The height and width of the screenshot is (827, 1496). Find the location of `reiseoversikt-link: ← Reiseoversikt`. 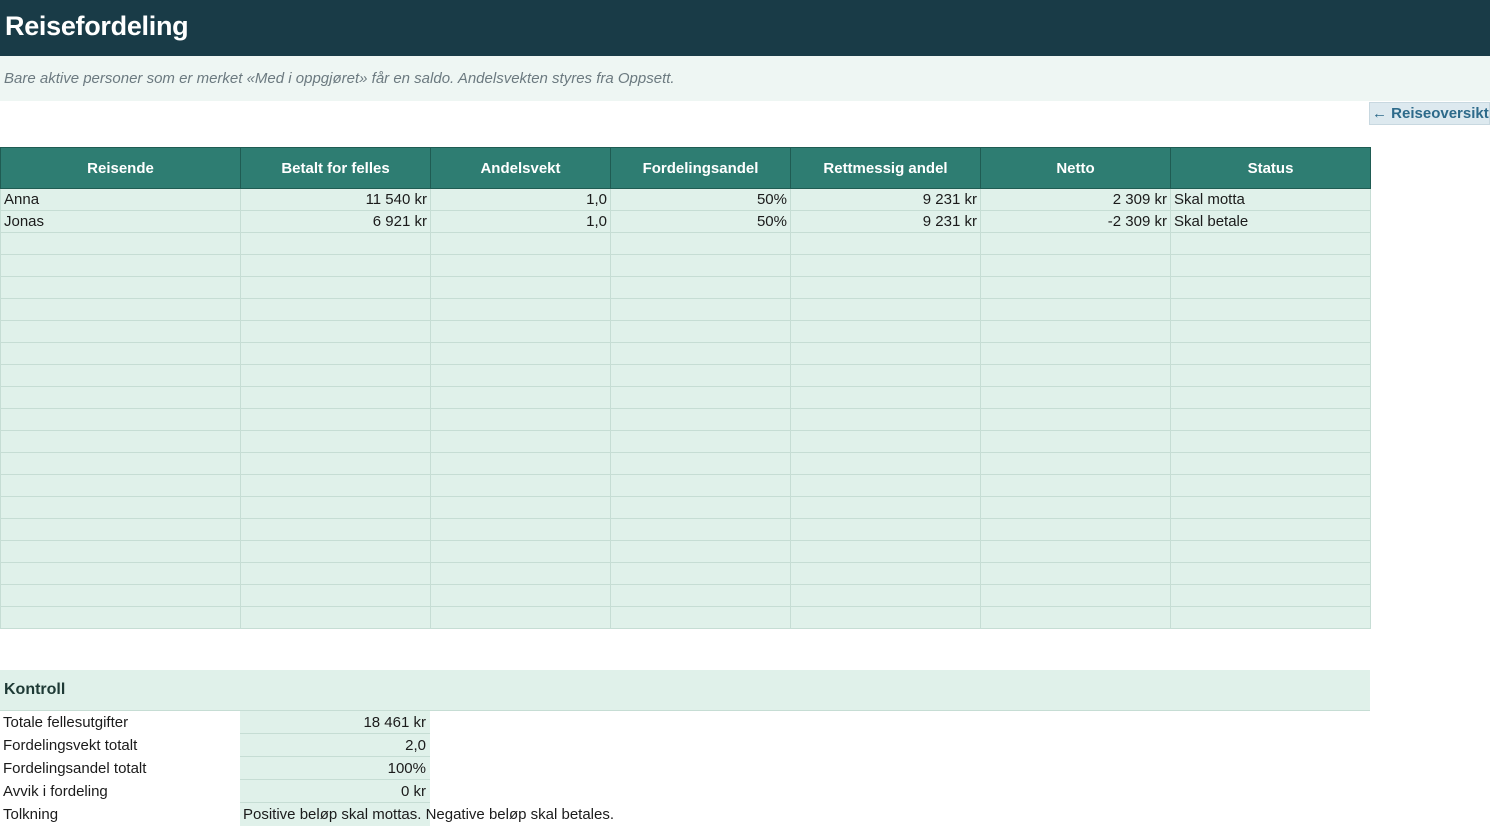

reiseoversikt-link: ← Reiseoversikt is located at coordinates (1429, 113).